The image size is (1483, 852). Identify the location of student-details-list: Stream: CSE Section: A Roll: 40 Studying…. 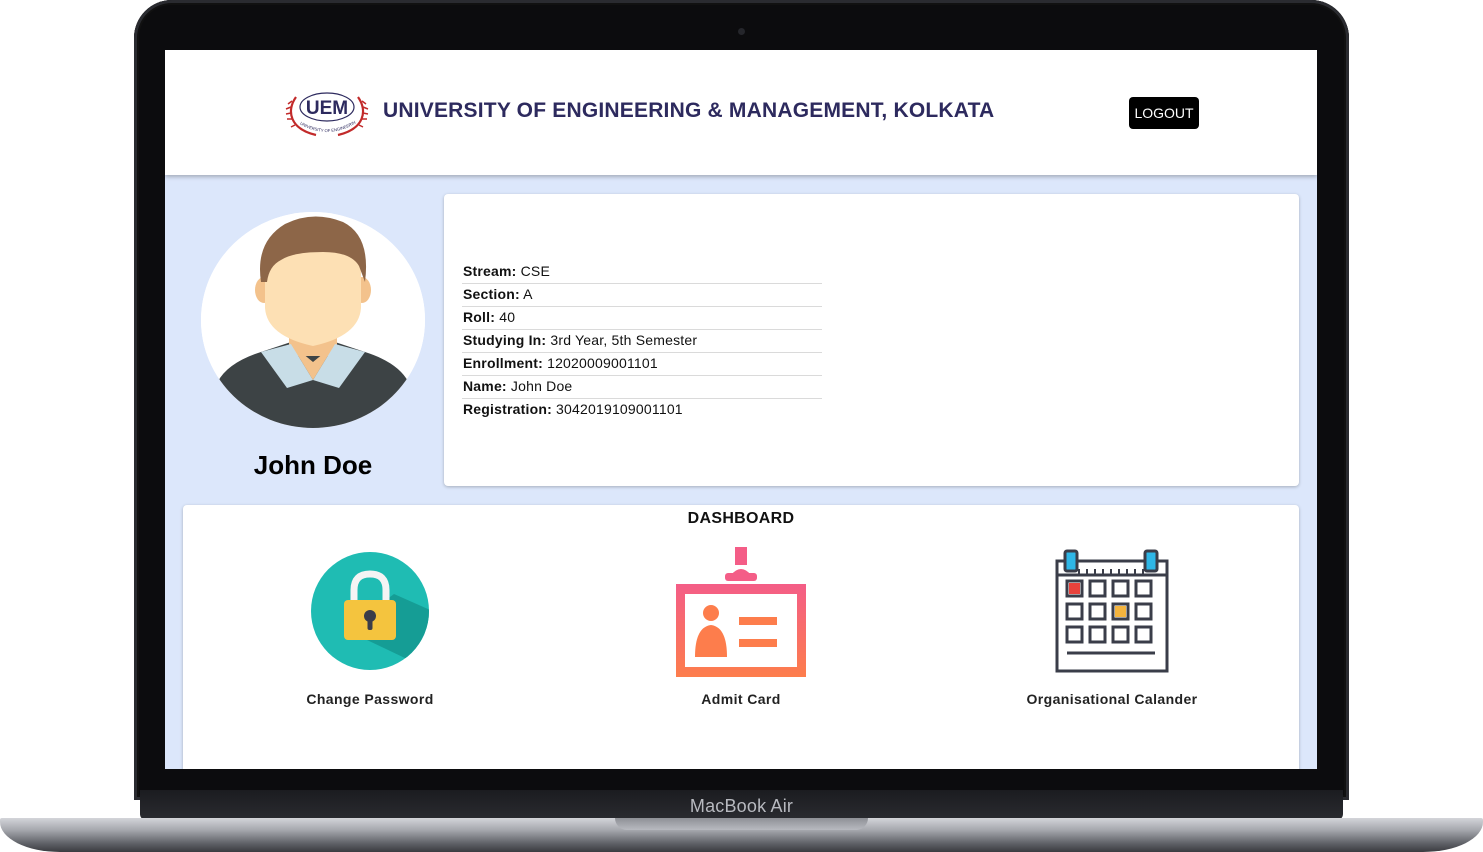
(642, 342).